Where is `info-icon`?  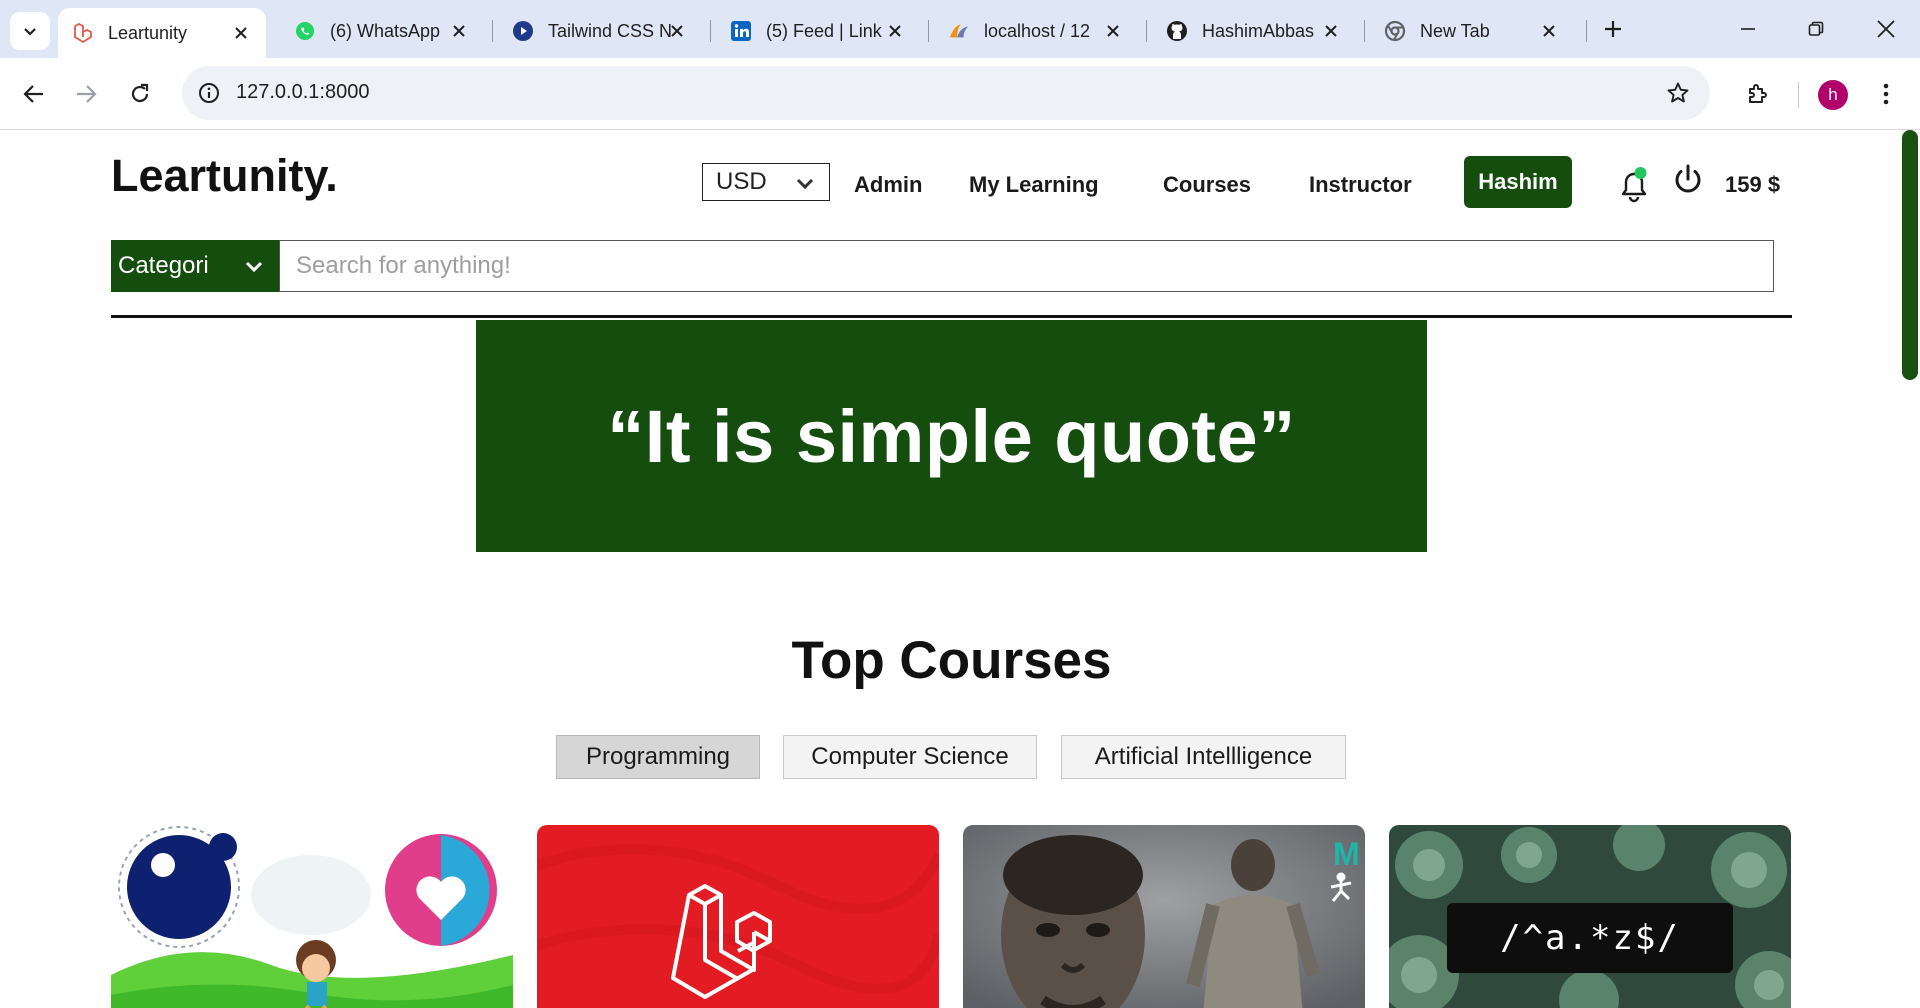 info-icon is located at coordinates (209, 93).